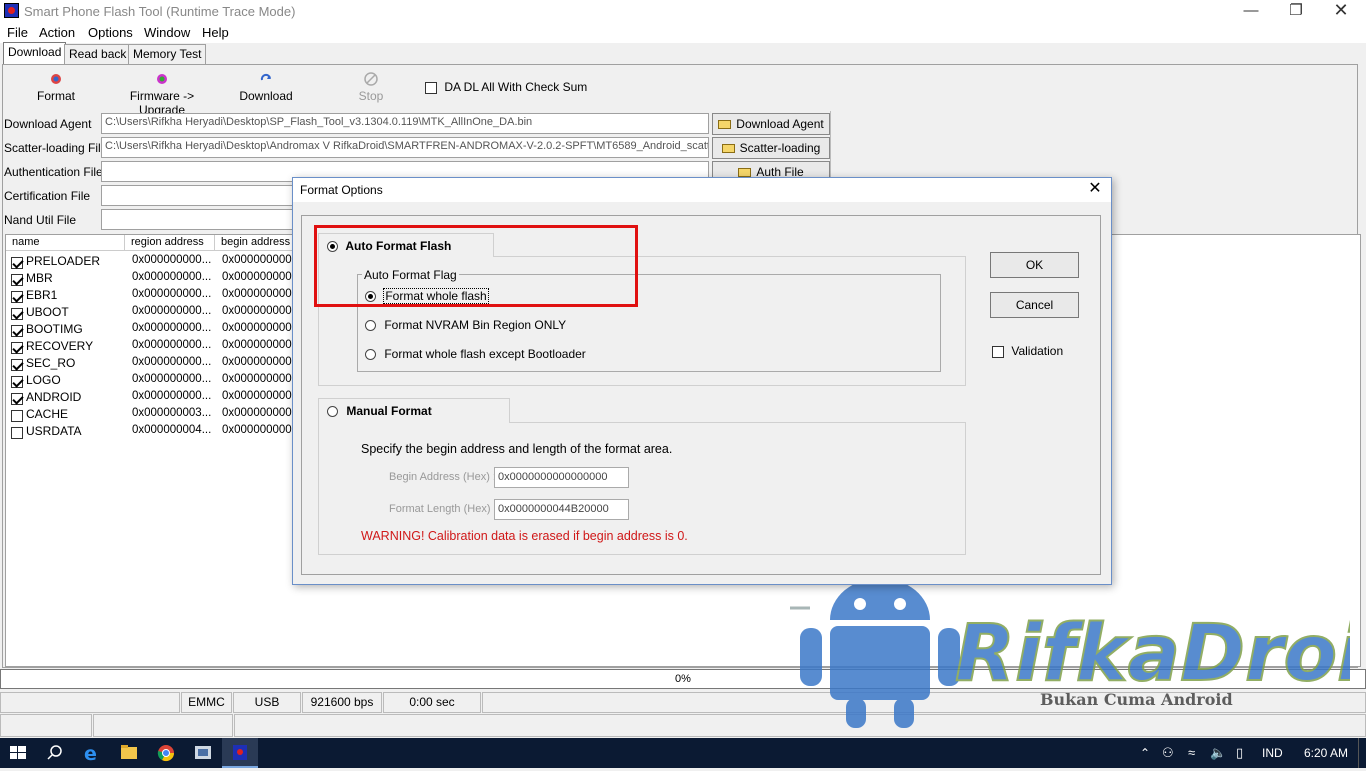 Image resolution: width=1366 pixels, height=771 pixels. I want to click on dialog-close-button: ✕, so click(1095, 189).